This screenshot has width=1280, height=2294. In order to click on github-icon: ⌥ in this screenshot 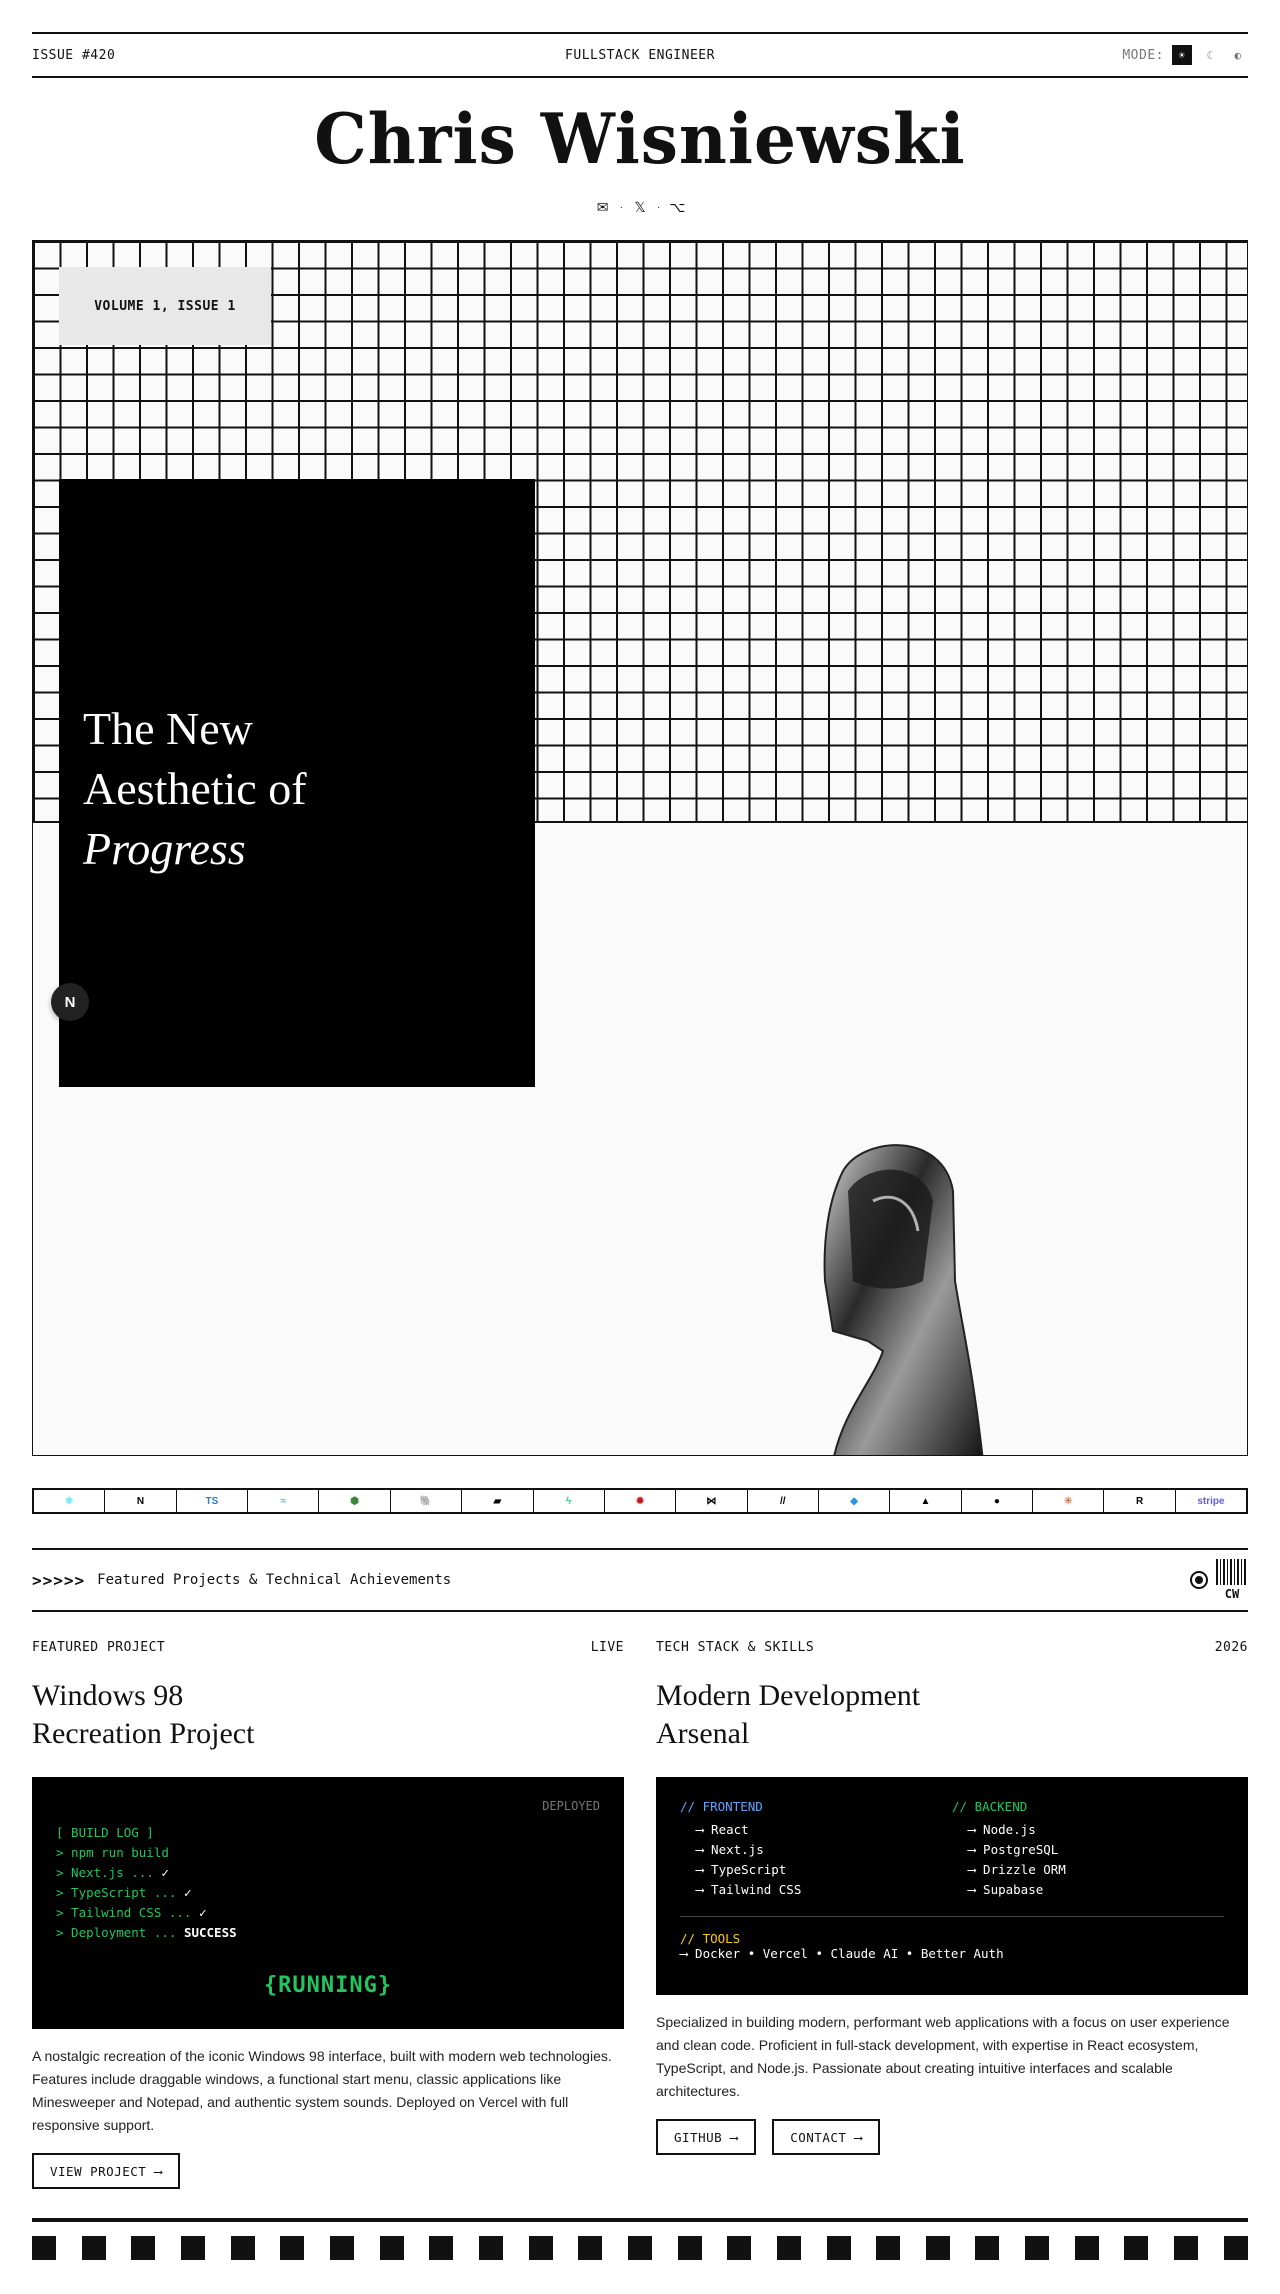, I will do `click(677, 207)`.